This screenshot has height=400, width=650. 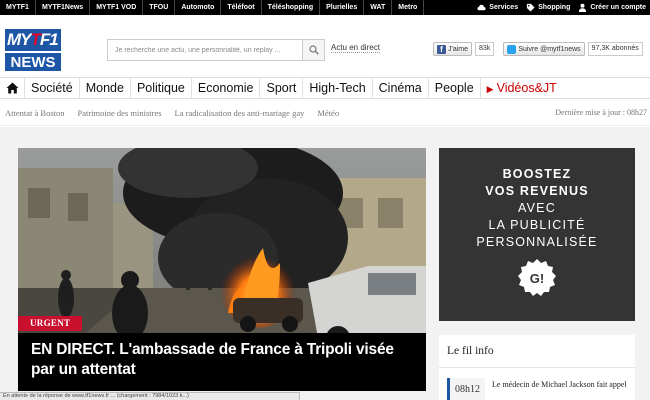 I want to click on mytf1news-logo: MYTF1 NEWS, so click(x=33, y=50).